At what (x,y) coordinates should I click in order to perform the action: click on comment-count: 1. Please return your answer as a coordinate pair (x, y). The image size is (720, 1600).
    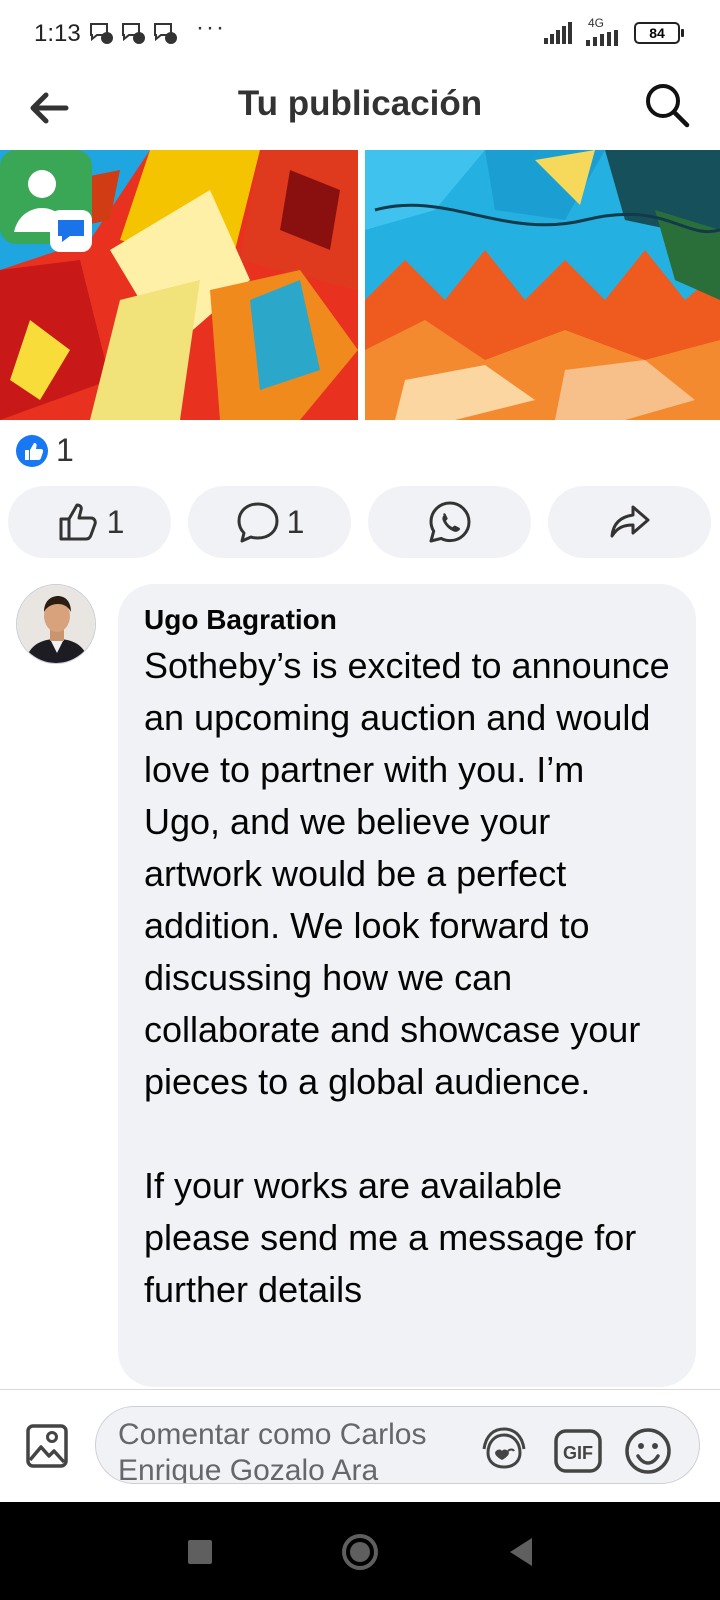
    Looking at the image, I should click on (295, 521).